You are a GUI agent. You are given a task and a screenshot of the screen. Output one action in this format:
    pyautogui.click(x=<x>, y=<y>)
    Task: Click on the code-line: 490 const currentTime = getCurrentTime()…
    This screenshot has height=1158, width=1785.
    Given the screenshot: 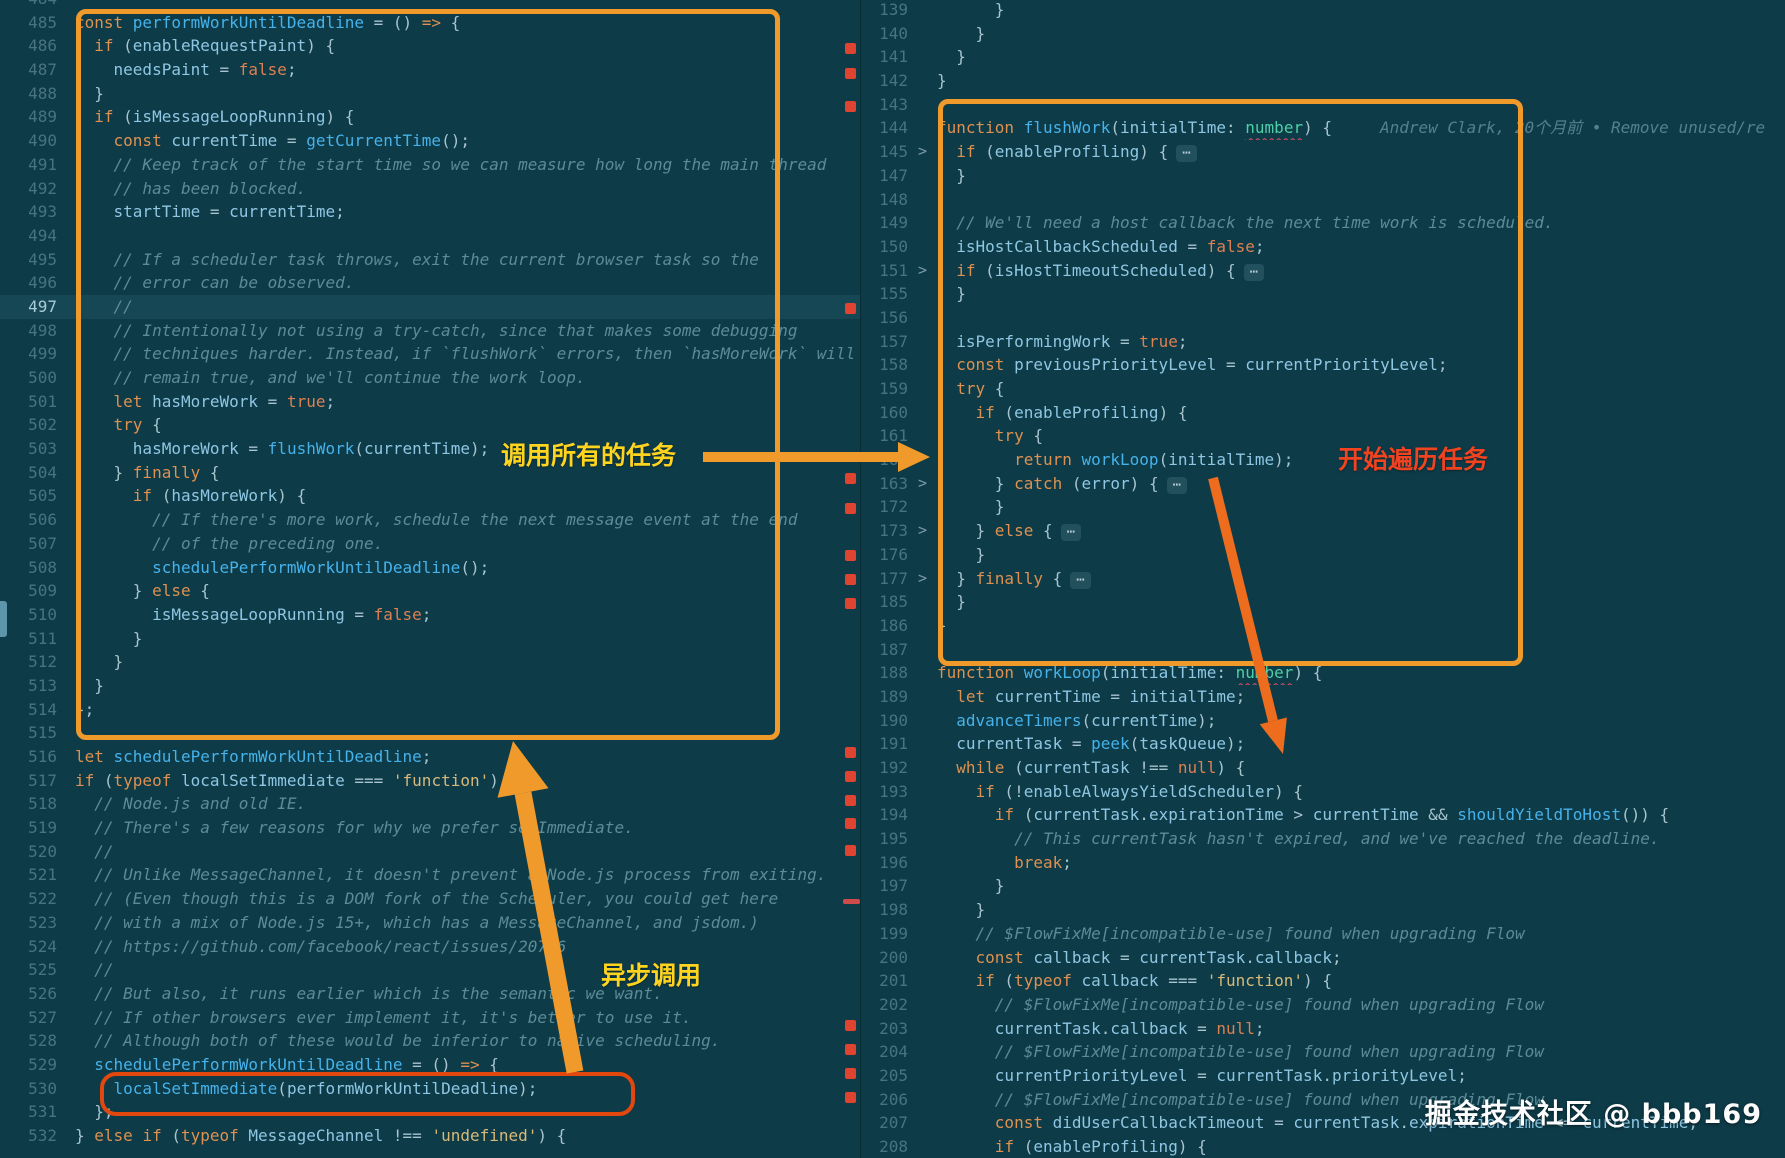 What is the action you would take?
    pyautogui.click(x=430, y=141)
    